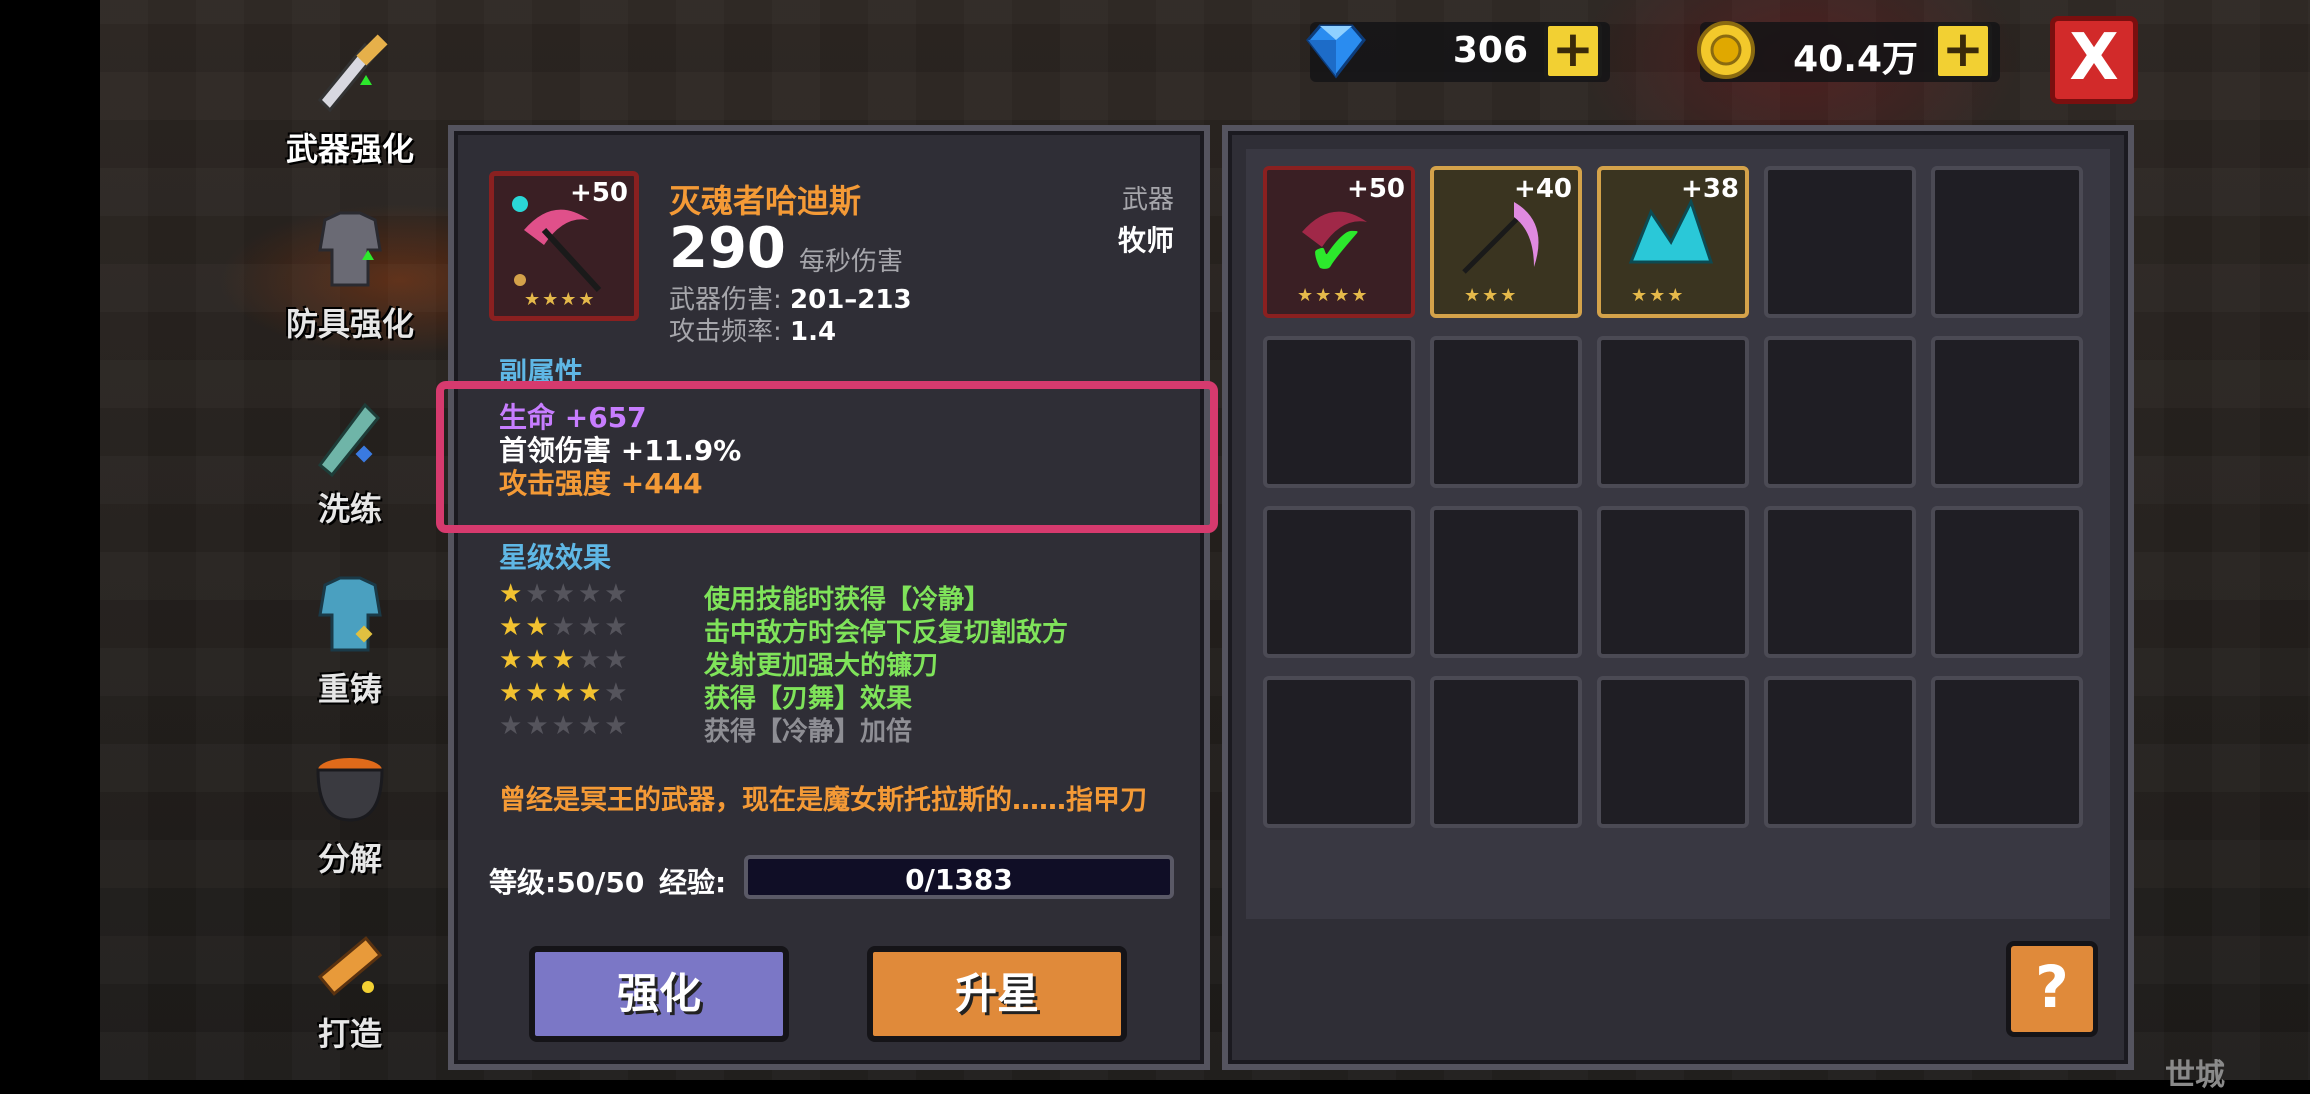 The width and height of the screenshot is (2310, 1094). What do you see at coordinates (1336, 51) in the screenshot?
I see `diamond-icon` at bounding box center [1336, 51].